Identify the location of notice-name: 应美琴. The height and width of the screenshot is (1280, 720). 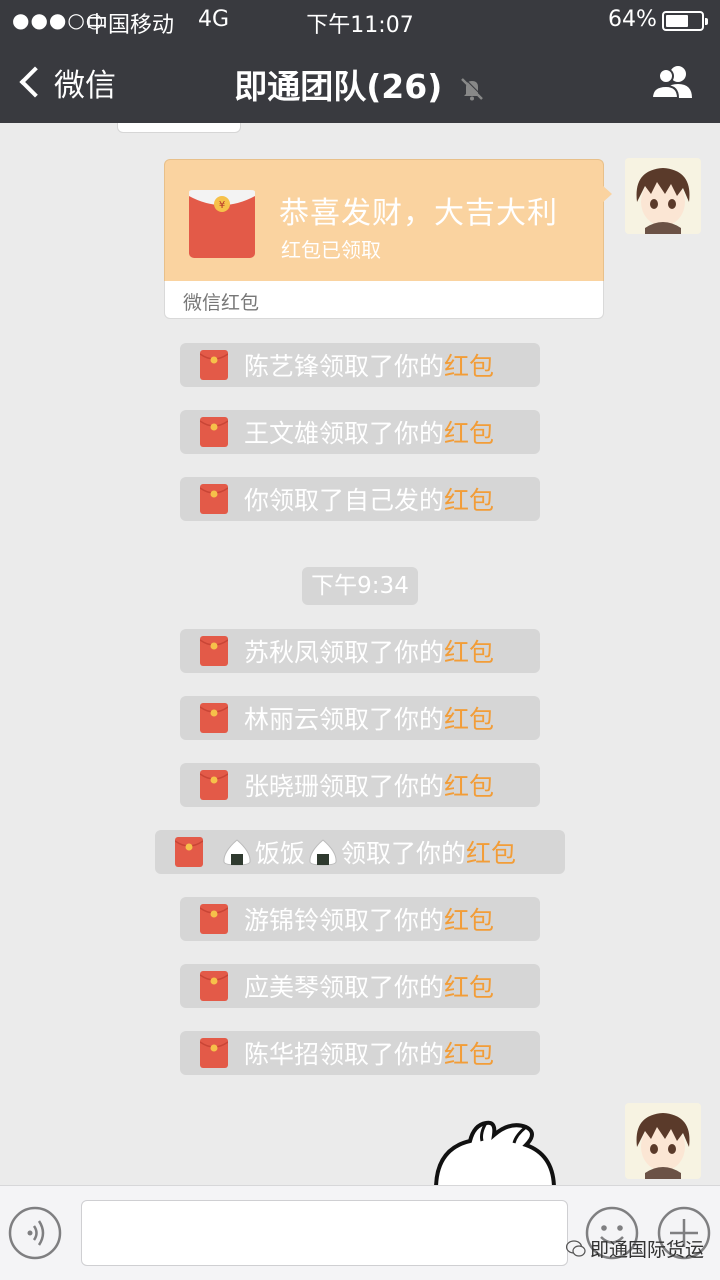
(282, 987).